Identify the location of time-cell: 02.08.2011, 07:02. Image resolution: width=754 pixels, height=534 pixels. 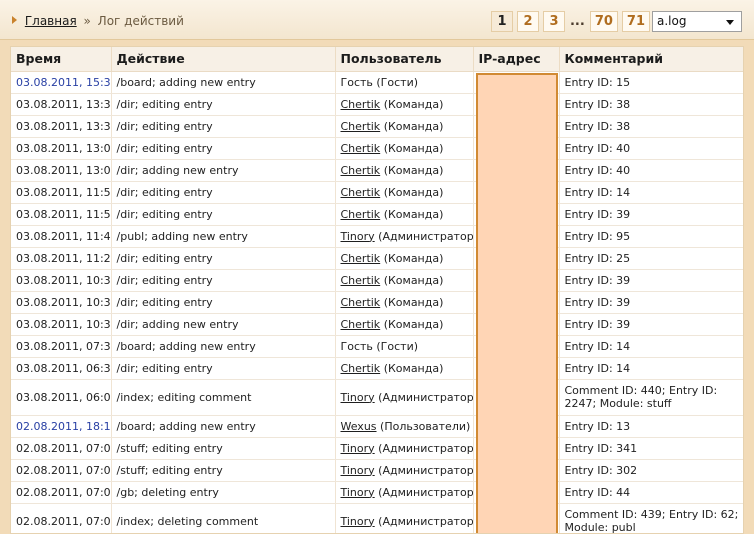
(61, 492).